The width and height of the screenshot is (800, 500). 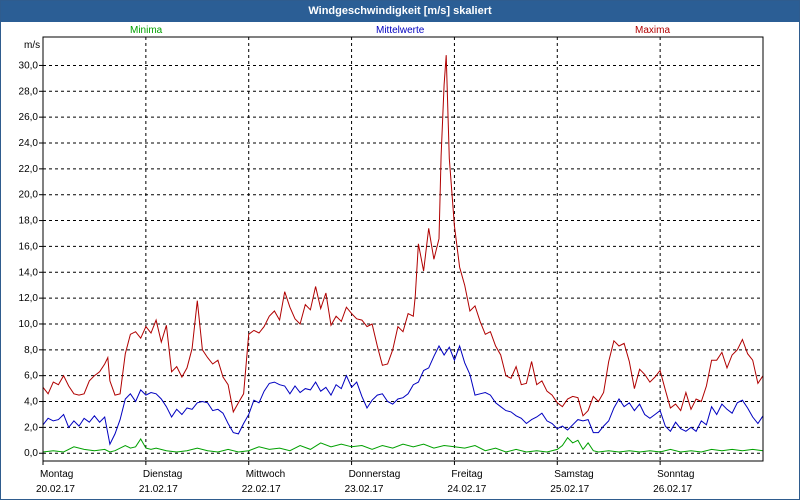 I want to click on y-tick-label: 24,0, so click(x=29, y=143).